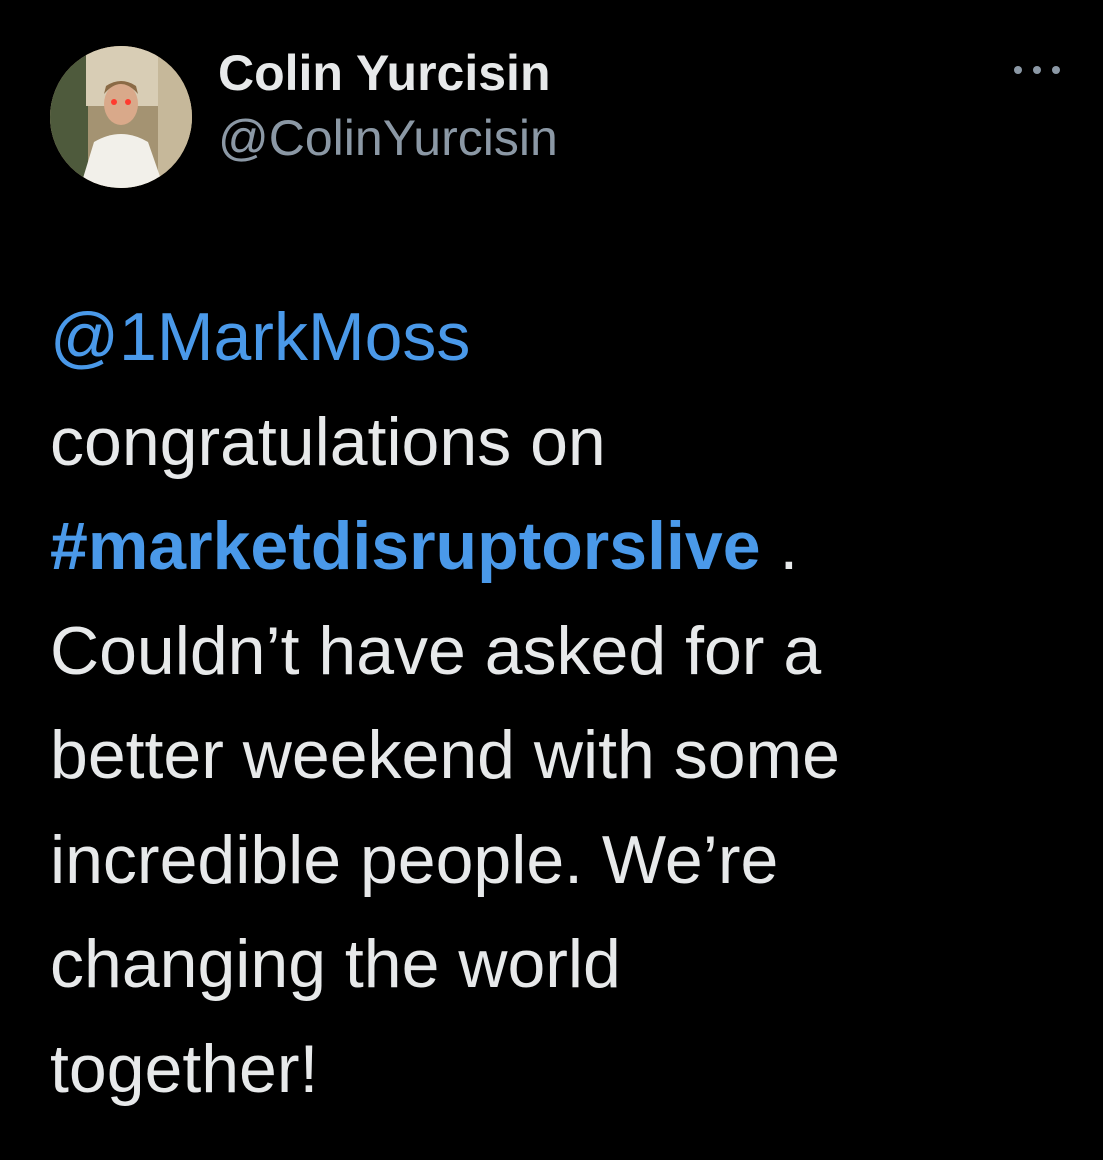 The image size is (1103, 1160). I want to click on avatar-photo, so click(121, 117).